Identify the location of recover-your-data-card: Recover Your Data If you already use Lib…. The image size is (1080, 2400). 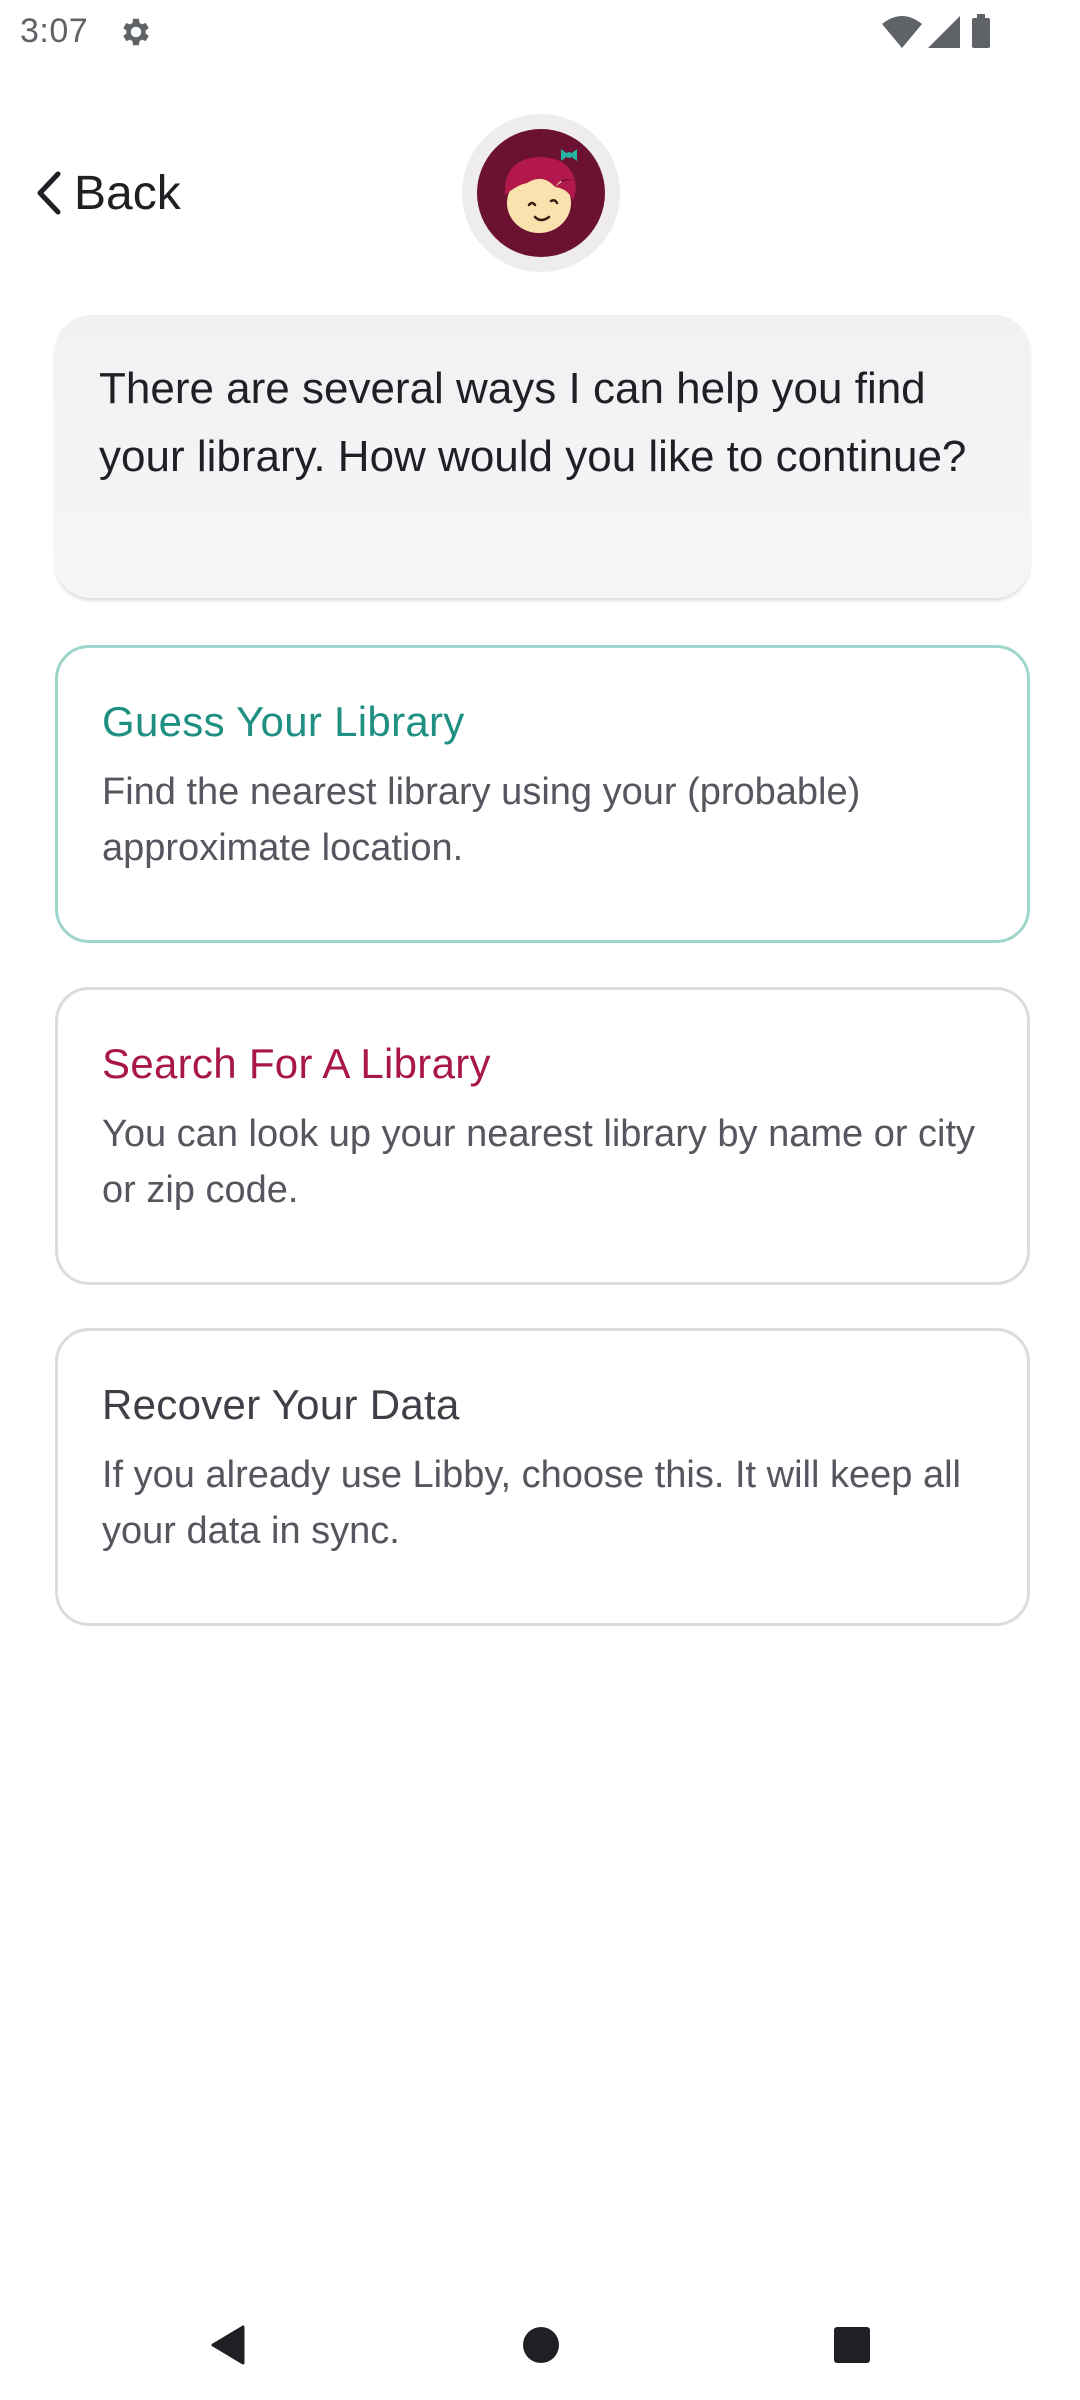
(542, 1477).